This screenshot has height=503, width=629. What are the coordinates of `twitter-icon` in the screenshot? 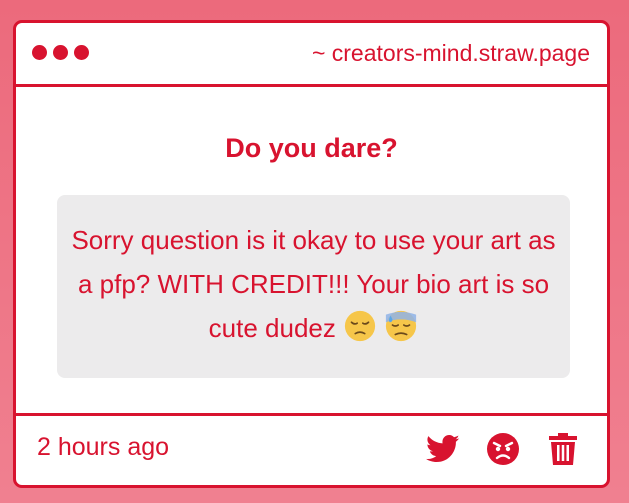 It's located at (443, 448).